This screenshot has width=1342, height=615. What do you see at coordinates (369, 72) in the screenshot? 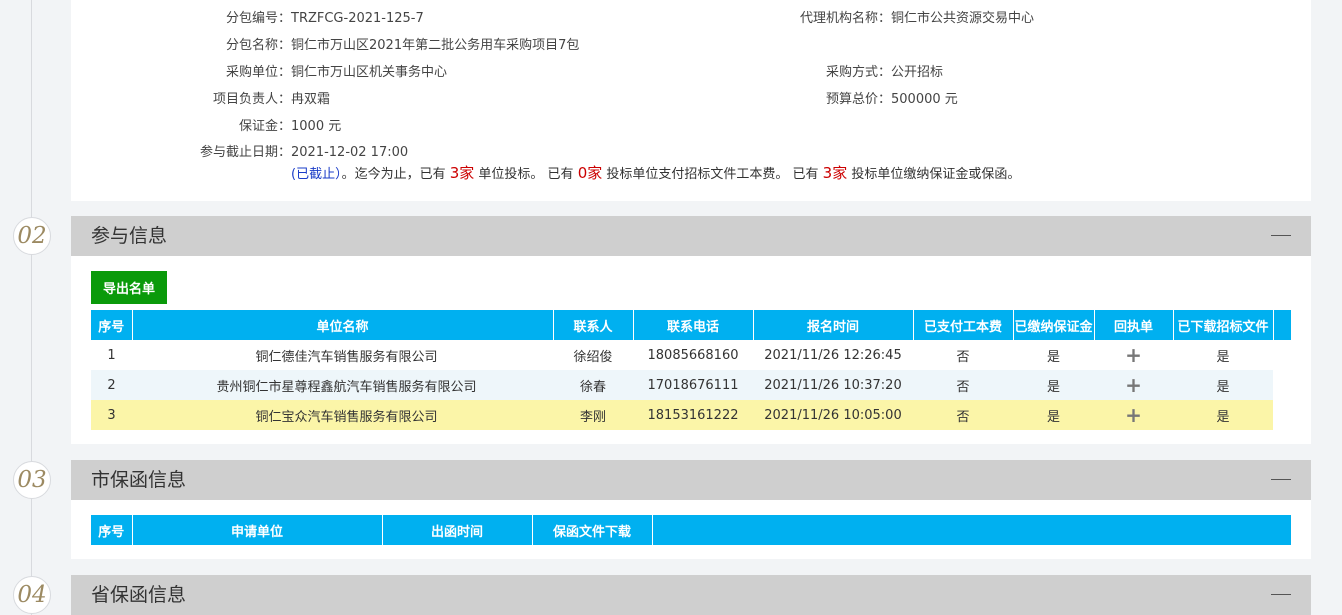
I see `buyer: 铜仁市万山区机关事务中心` at bounding box center [369, 72].